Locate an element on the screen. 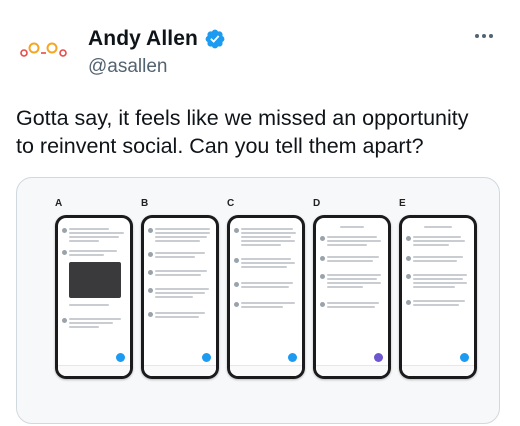 The width and height of the screenshot is (520, 426). panel-letter: D is located at coordinates (317, 203).